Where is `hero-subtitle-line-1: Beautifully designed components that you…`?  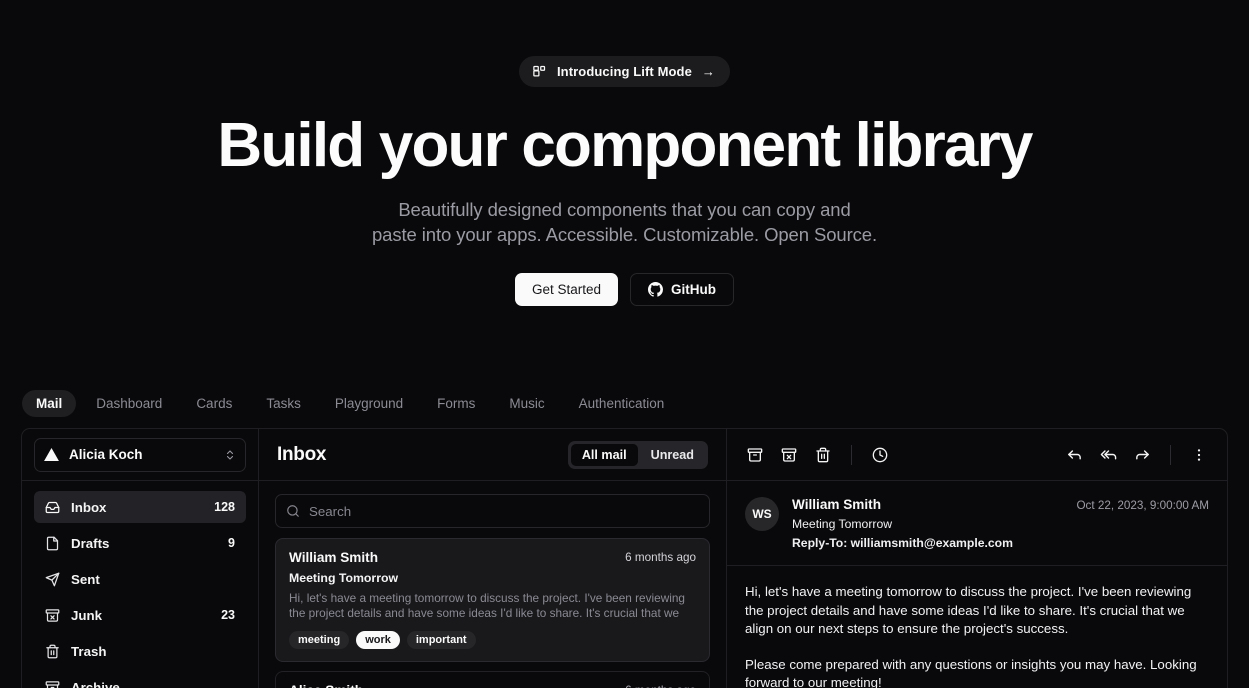
hero-subtitle-line-1: Beautifully designed components that you… is located at coordinates (624, 210).